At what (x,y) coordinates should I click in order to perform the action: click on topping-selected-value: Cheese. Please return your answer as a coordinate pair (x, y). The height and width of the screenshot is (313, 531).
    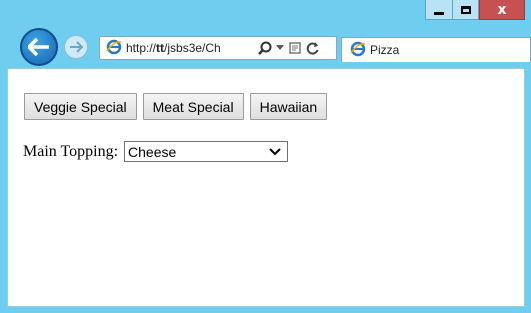
    Looking at the image, I should click on (152, 151).